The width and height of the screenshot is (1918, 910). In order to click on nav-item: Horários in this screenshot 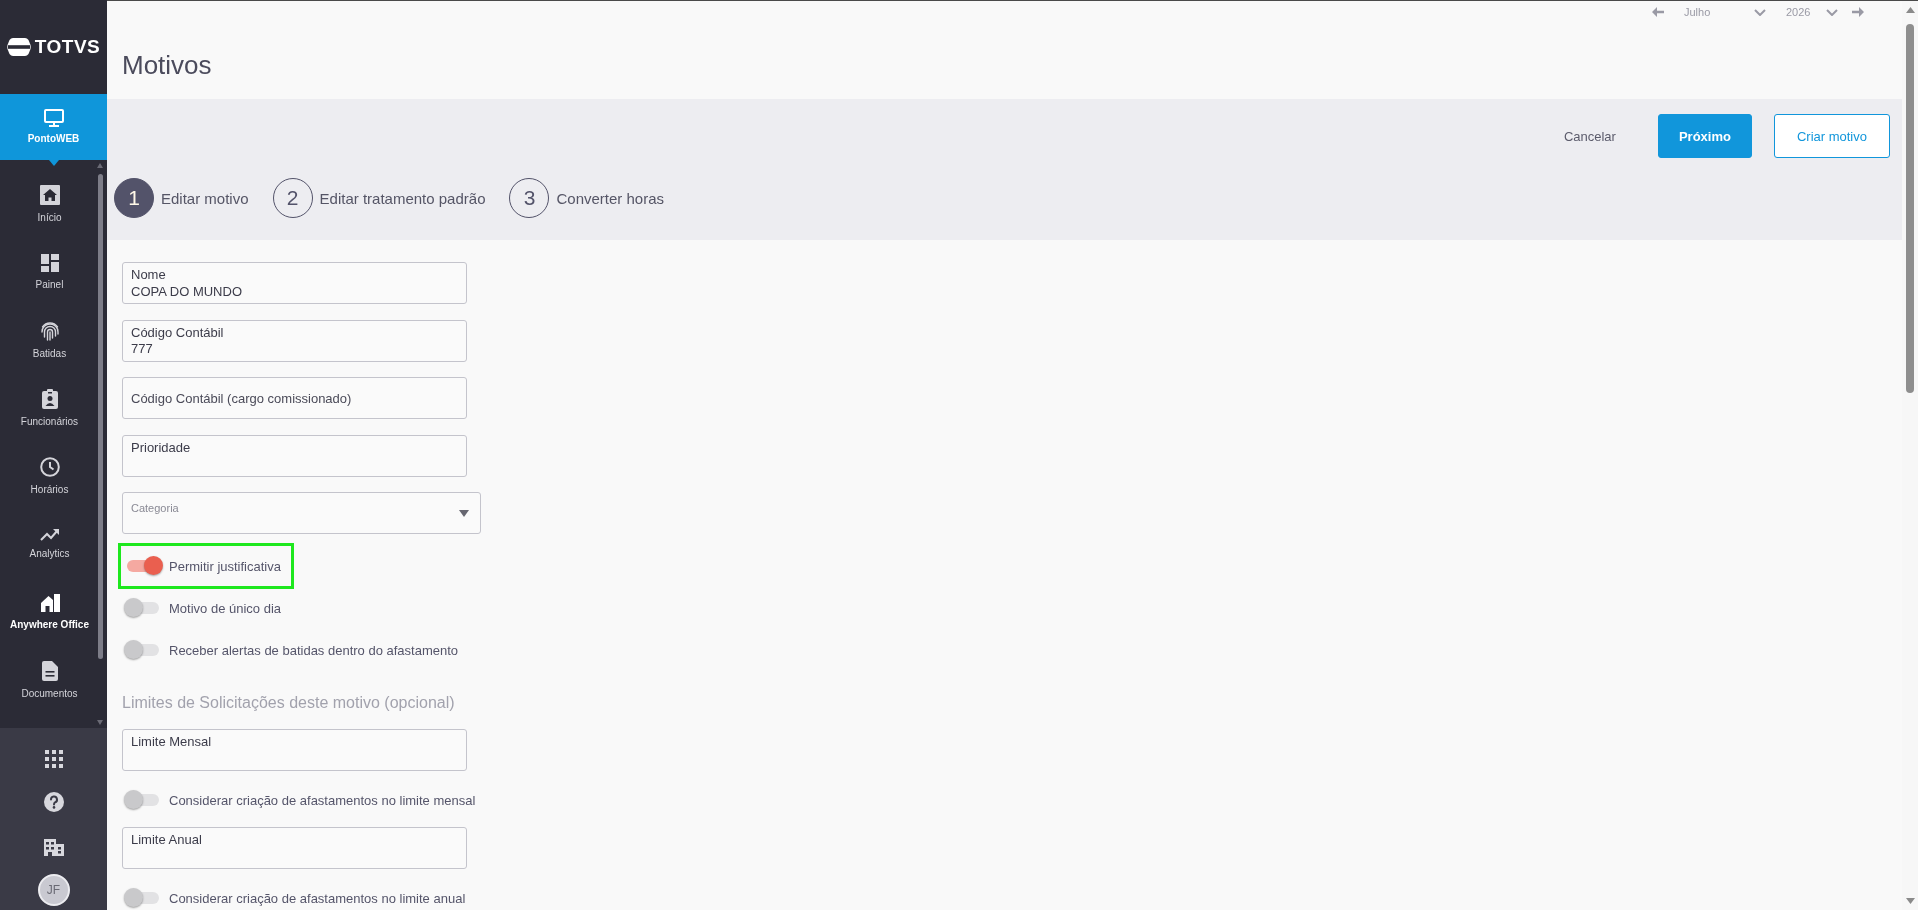, I will do `click(49, 476)`.